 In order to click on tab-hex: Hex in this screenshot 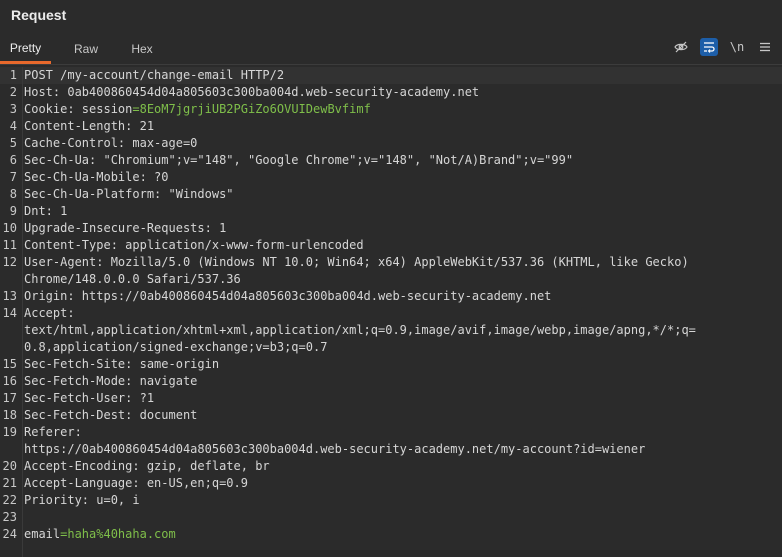, I will do `click(142, 49)`.